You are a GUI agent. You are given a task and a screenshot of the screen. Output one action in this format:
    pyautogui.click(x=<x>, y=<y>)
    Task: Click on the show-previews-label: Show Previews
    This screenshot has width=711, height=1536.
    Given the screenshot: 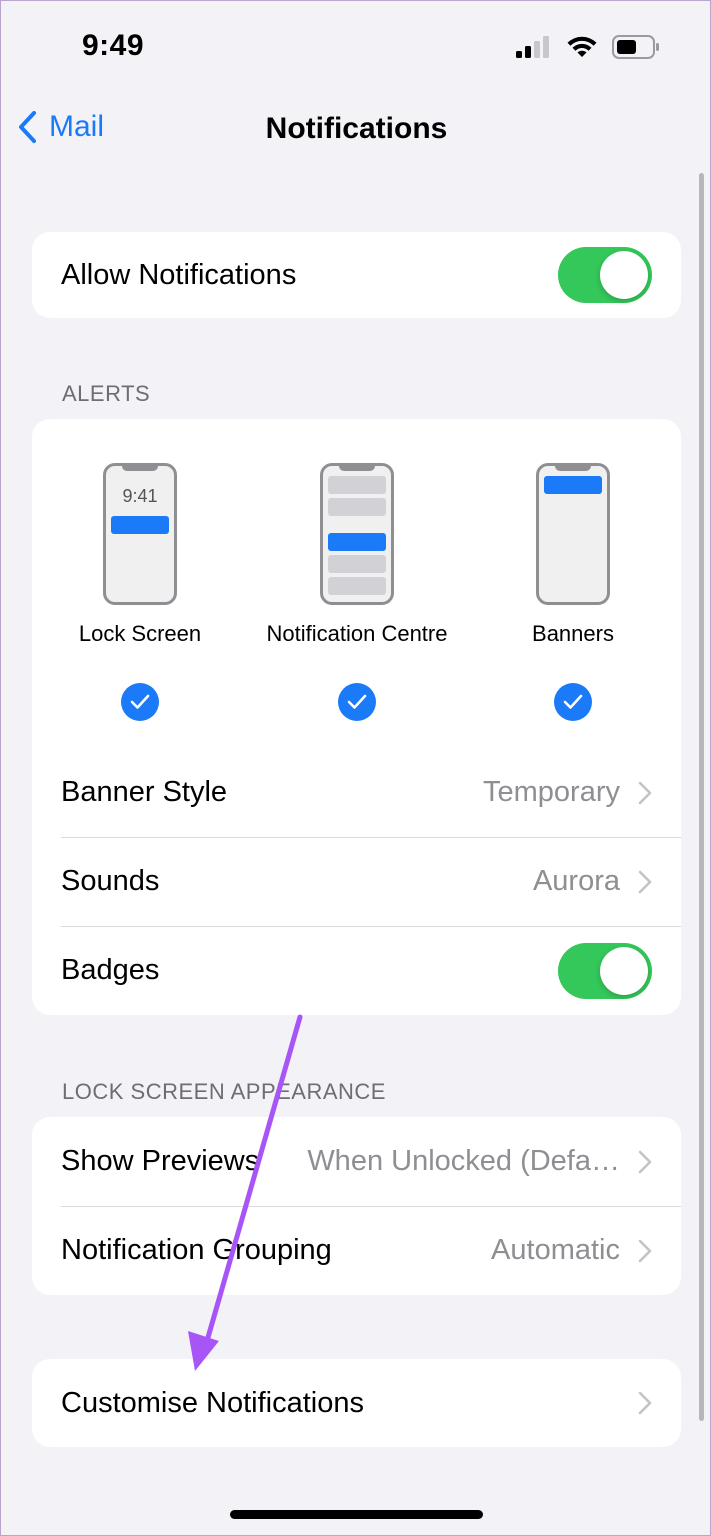 What is the action you would take?
    pyautogui.click(x=160, y=1161)
    